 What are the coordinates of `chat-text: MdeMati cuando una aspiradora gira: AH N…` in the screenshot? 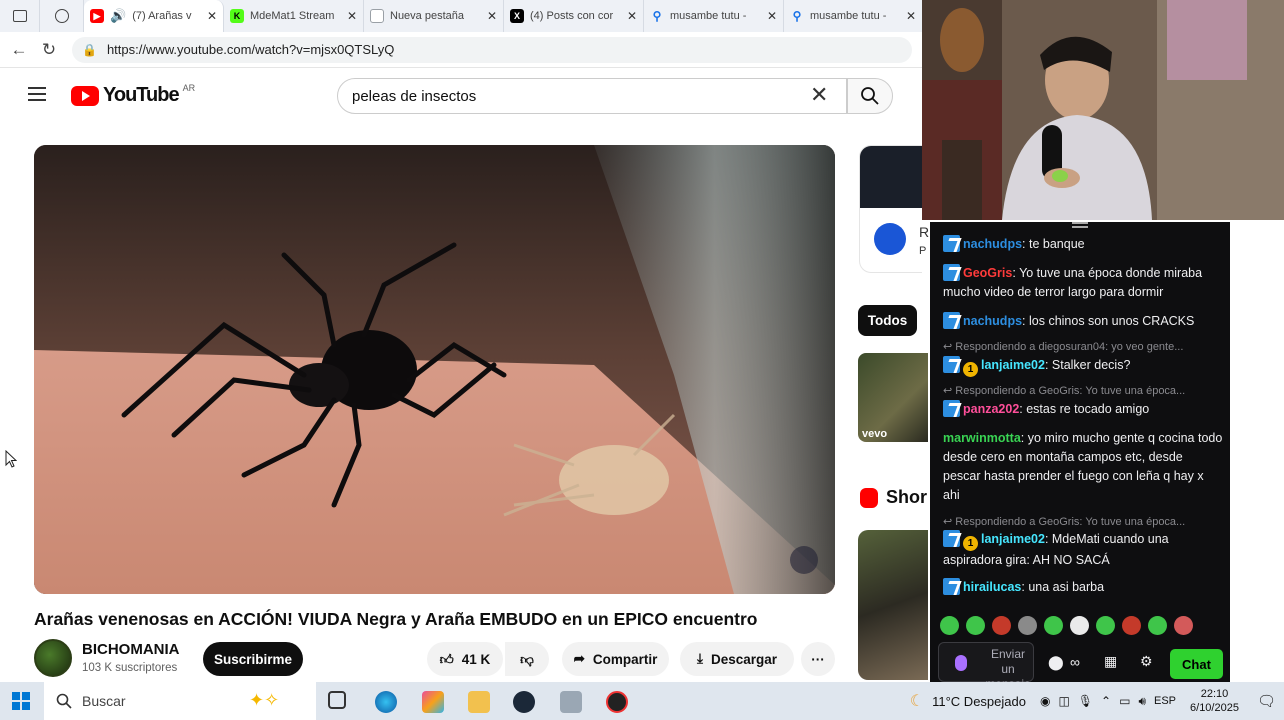 It's located at (1056, 549).